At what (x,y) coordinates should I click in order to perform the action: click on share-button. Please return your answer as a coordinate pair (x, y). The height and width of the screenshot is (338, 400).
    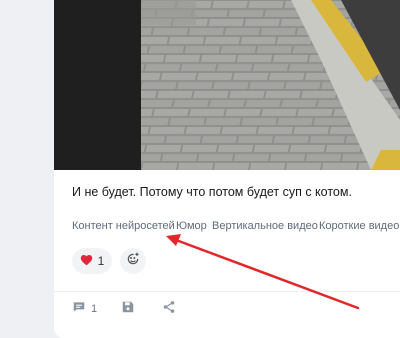
    Looking at the image, I should click on (169, 308).